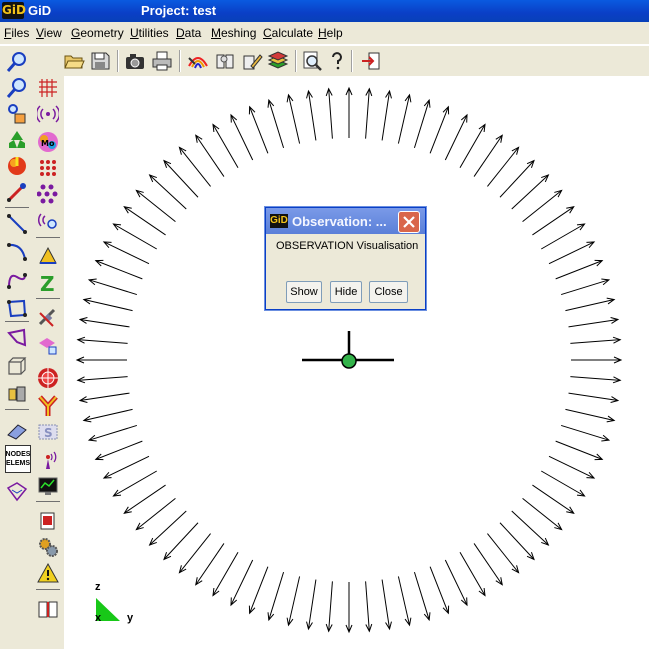 This screenshot has width=649, height=652. What do you see at coordinates (48, 318) in the screenshot?
I see `satellite-icon` at bounding box center [48, 318].